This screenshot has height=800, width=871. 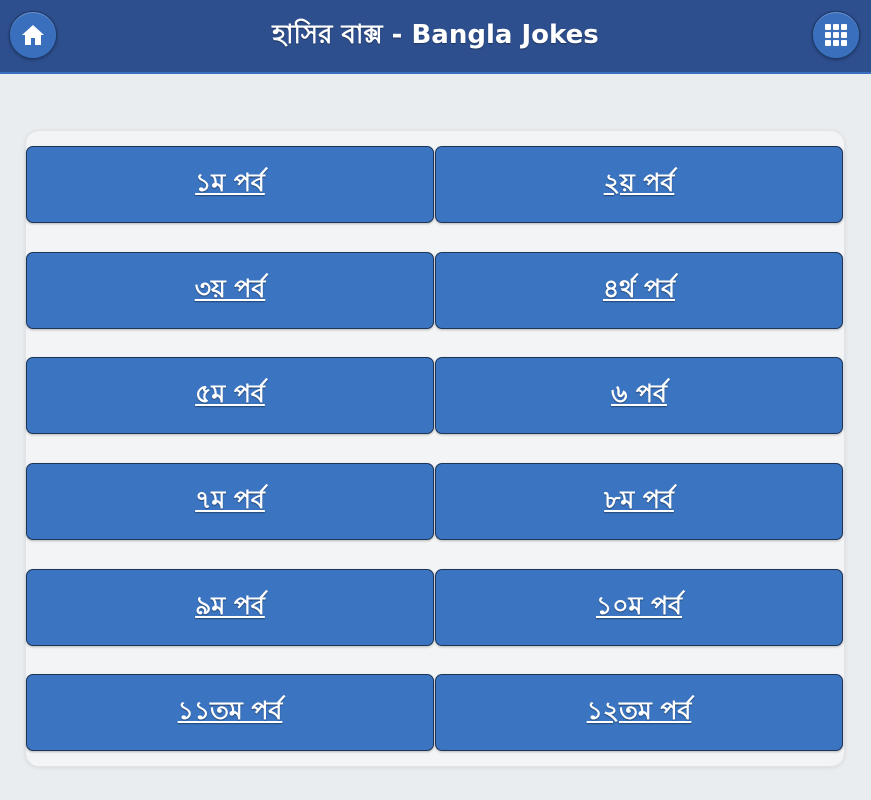 I want to click on episode-3-button: ৩য় পর্ব, so click(x=230, y=290).